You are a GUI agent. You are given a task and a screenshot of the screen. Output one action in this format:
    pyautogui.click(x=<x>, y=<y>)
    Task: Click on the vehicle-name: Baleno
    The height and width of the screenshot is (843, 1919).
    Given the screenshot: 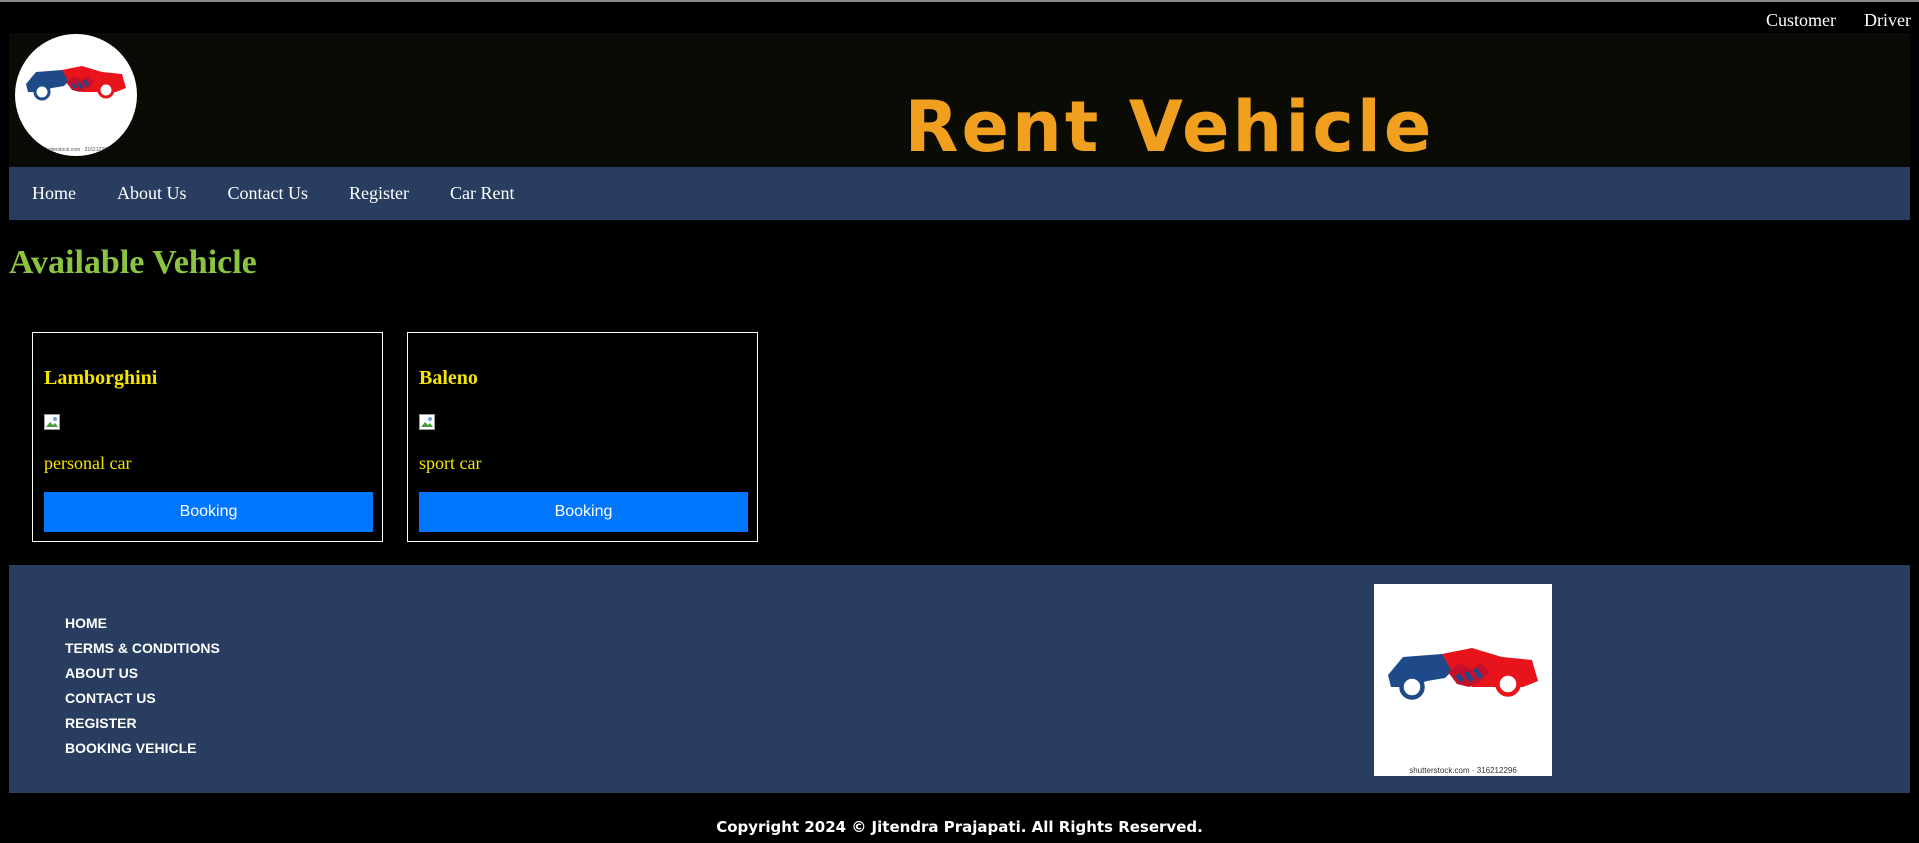 What is the action you would take?
    pyautogui.click(x=448, y=378)
    